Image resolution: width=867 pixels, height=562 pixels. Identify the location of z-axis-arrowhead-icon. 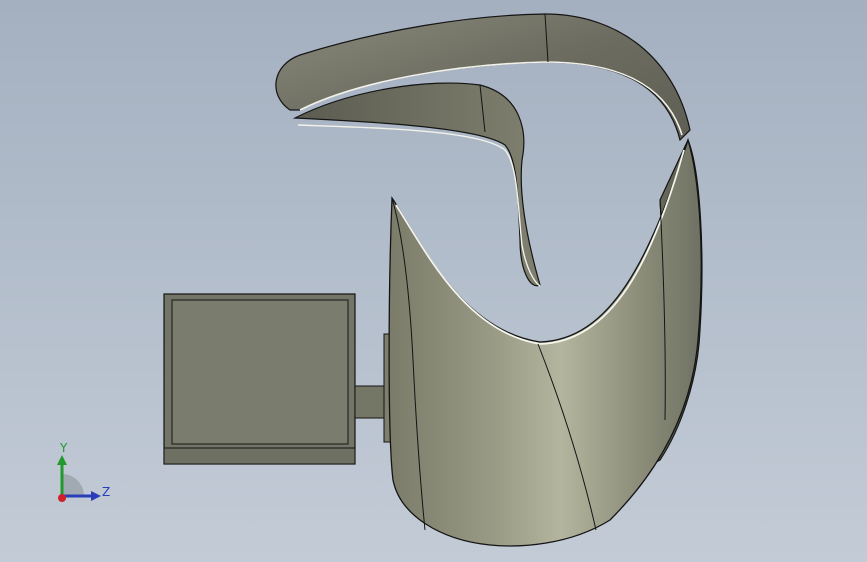
(96, 496).